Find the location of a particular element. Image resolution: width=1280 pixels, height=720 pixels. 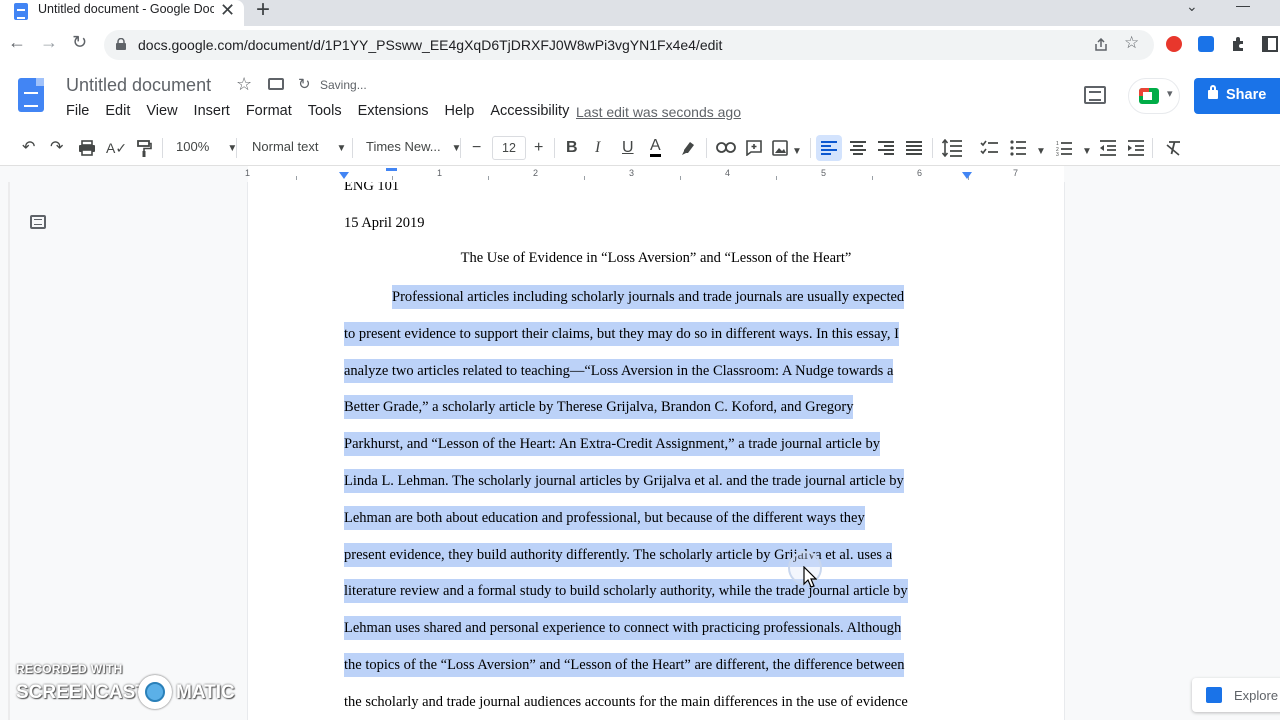

italic-button: I is located at coordinates (597, 148).